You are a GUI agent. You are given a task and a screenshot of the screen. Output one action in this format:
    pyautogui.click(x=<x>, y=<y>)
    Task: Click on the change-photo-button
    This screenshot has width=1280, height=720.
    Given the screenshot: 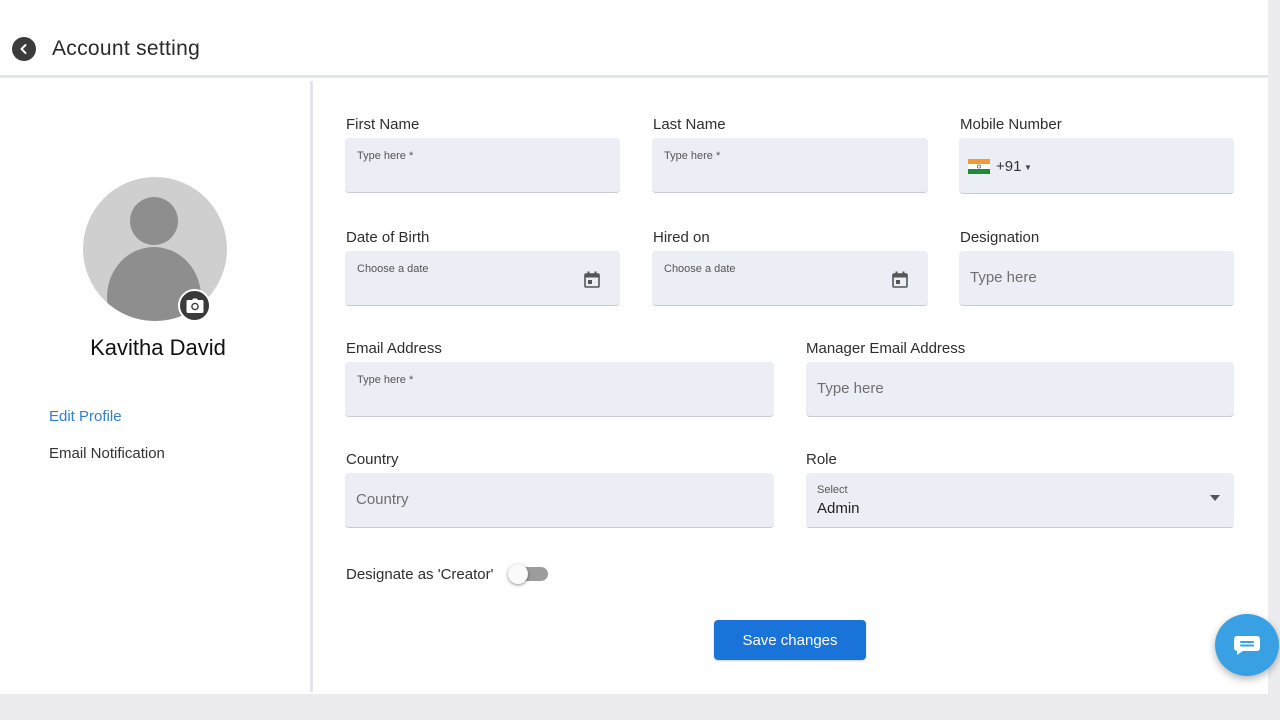 What is the action you would take?
    pyautogui.click(x=194, y=305)
    